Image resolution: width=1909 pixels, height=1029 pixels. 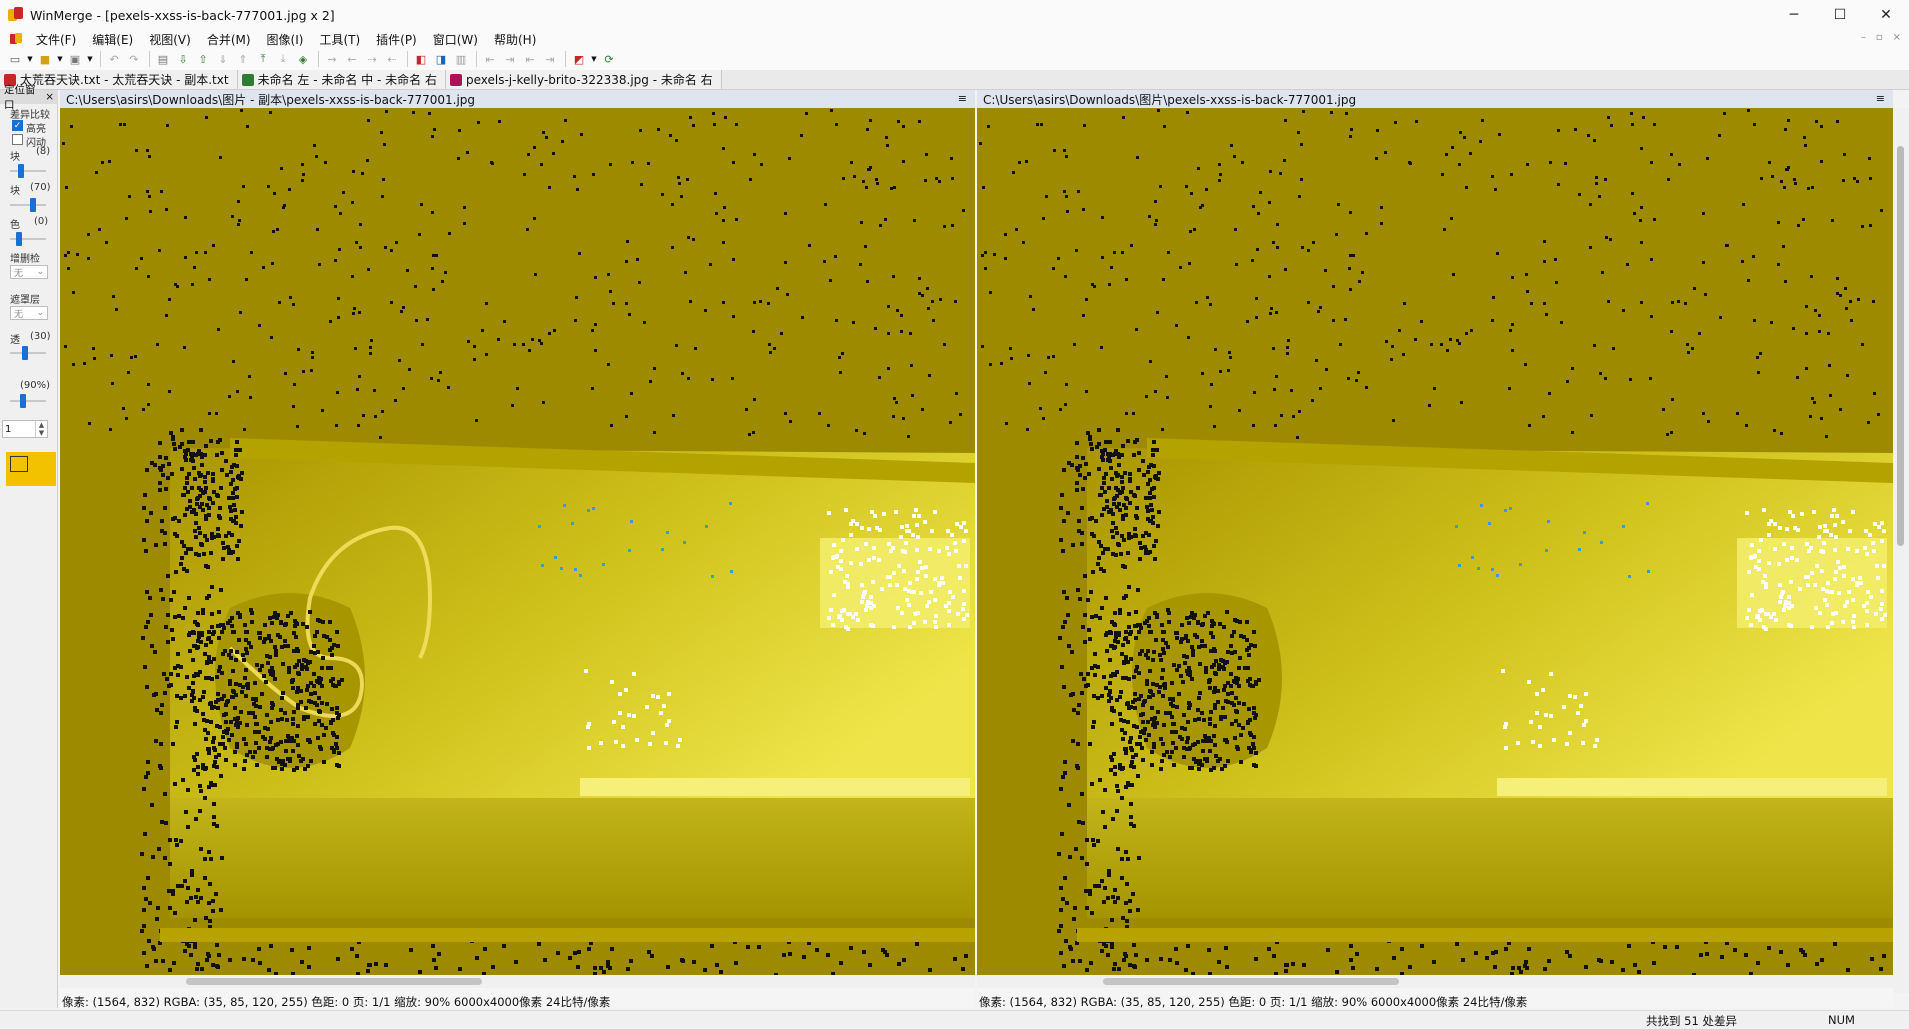 What do you see at coordinates (28, 171) in the screenshot?
I see `block-size-slider` at bounding box center [28, 171].